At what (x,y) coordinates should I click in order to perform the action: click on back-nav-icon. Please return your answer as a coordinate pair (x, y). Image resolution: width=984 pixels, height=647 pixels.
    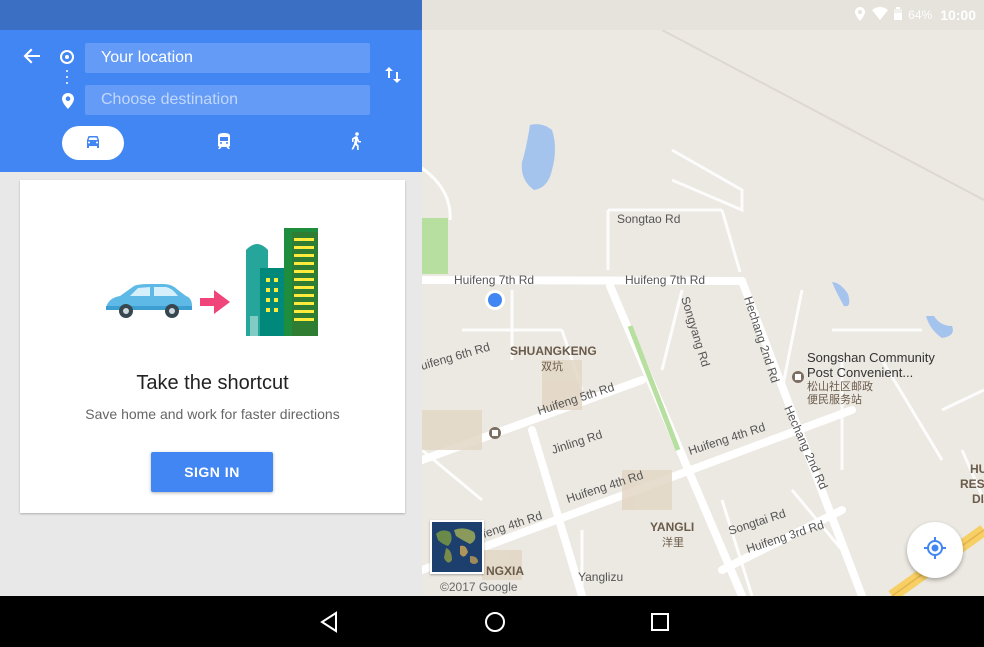
    Looking at the image, I should click on (330, 622).